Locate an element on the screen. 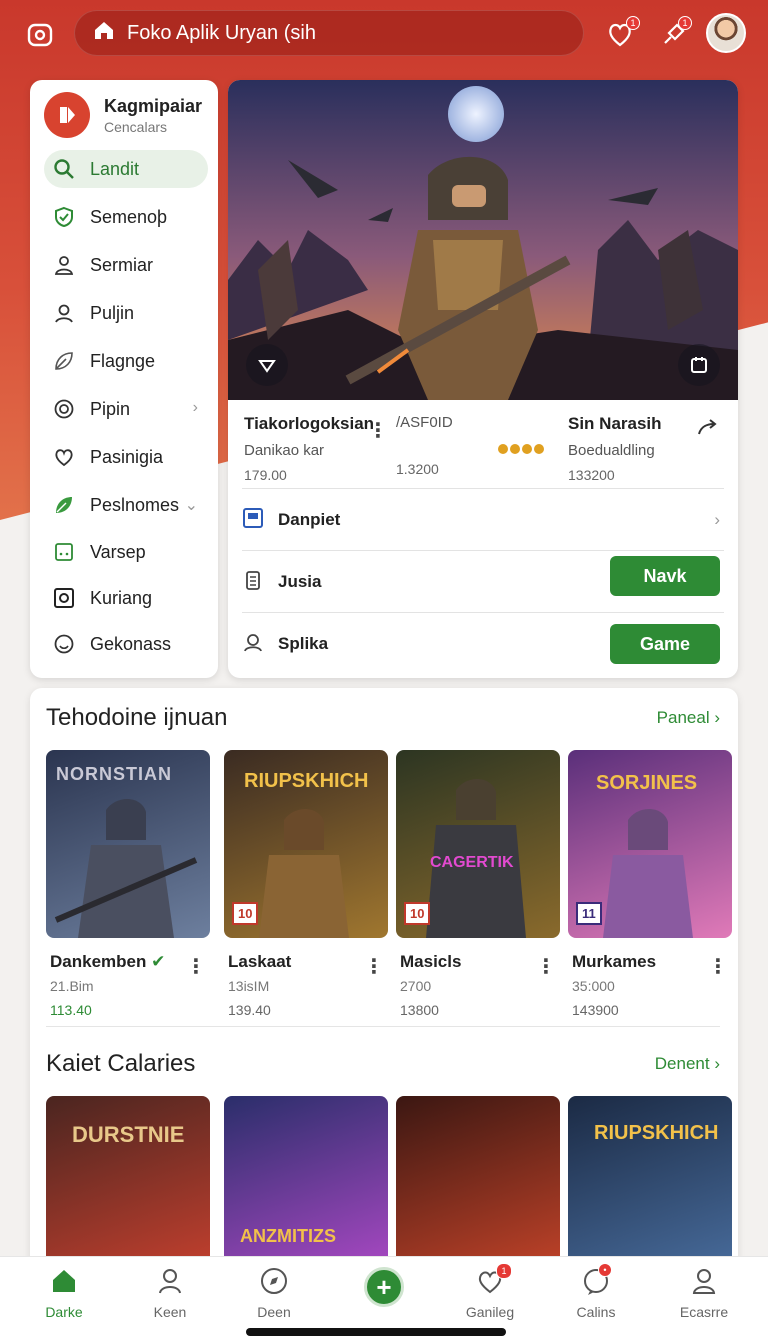 The width and height of the screenshot is (768, 1344). section-title: Kaiet Calaries is located at coordinates (121, 1063).